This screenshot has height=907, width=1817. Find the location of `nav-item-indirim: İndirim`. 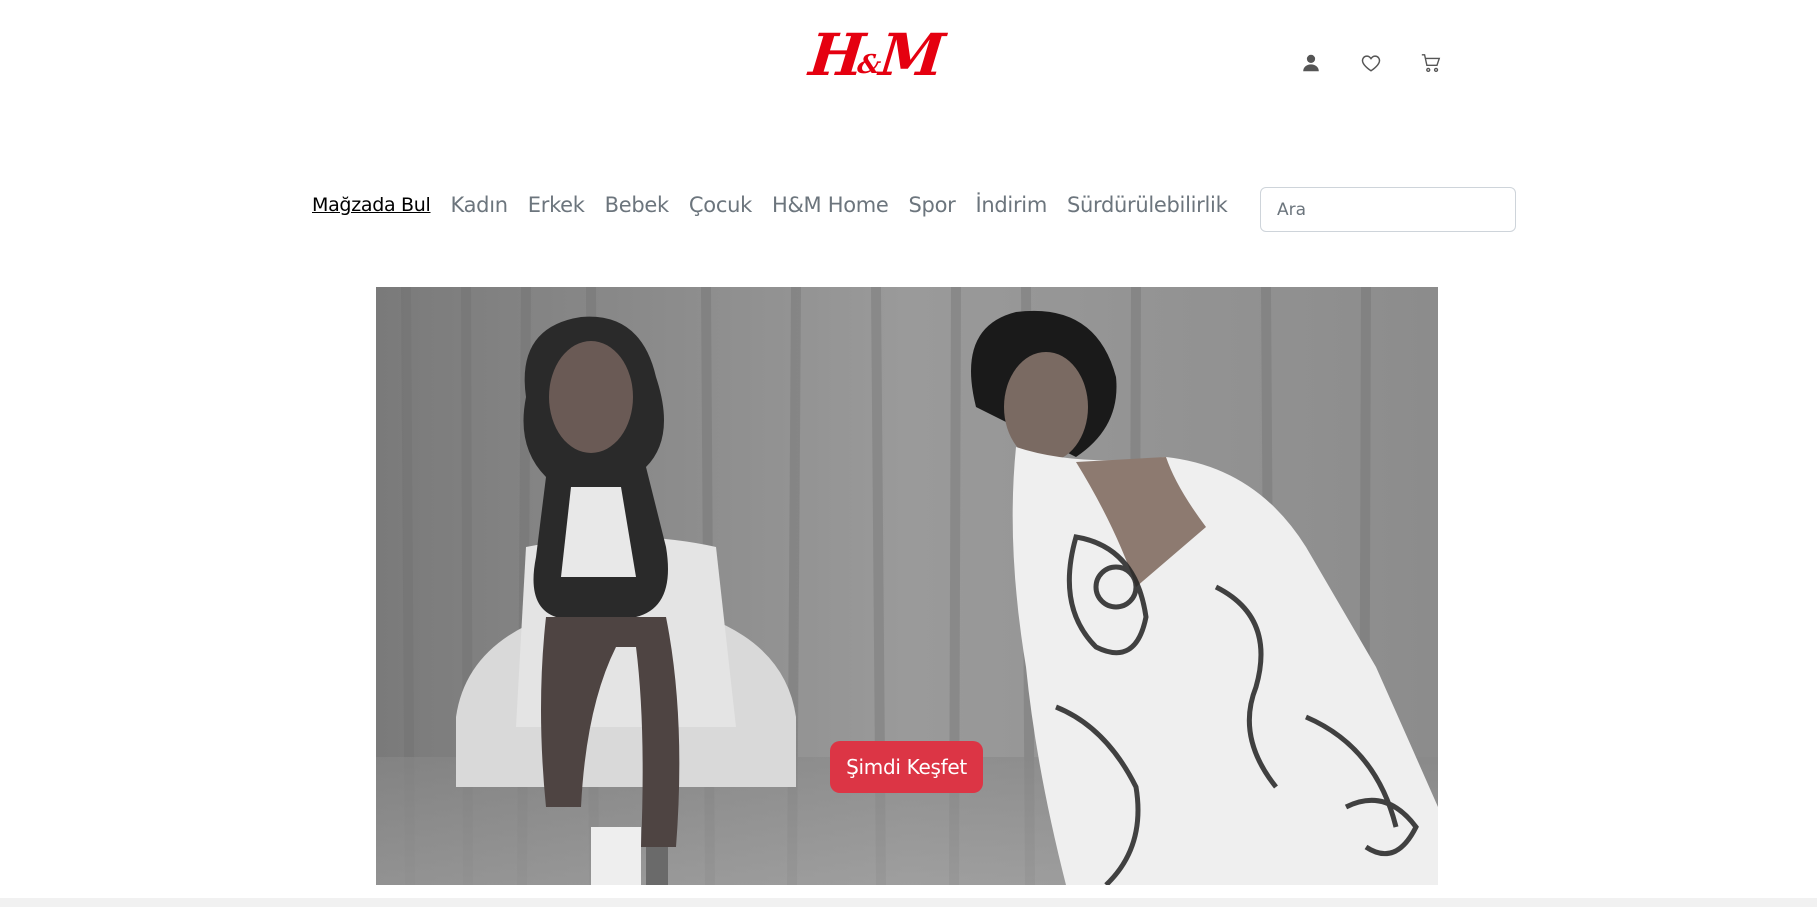

nav-item-indirim: İndirim is located at coordinates (1011, 205).